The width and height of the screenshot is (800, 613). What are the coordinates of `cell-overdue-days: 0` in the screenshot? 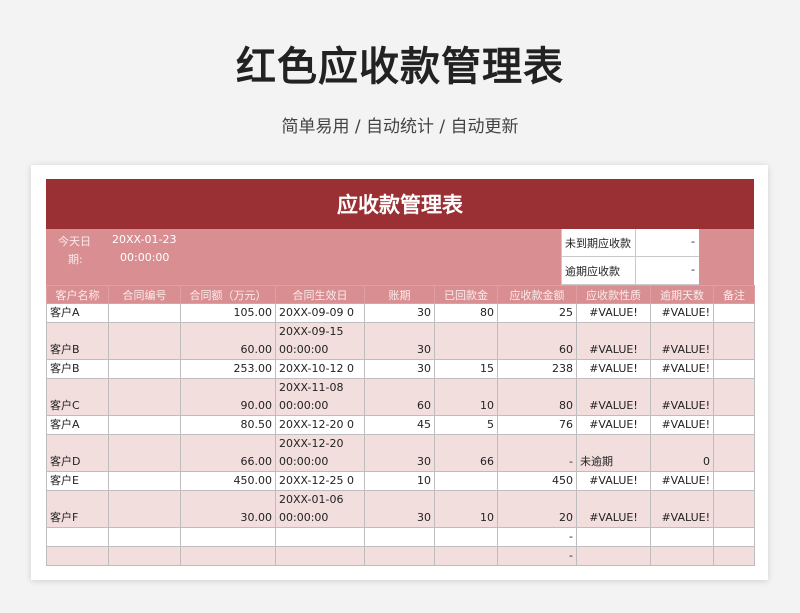 It's located at (682, 453).